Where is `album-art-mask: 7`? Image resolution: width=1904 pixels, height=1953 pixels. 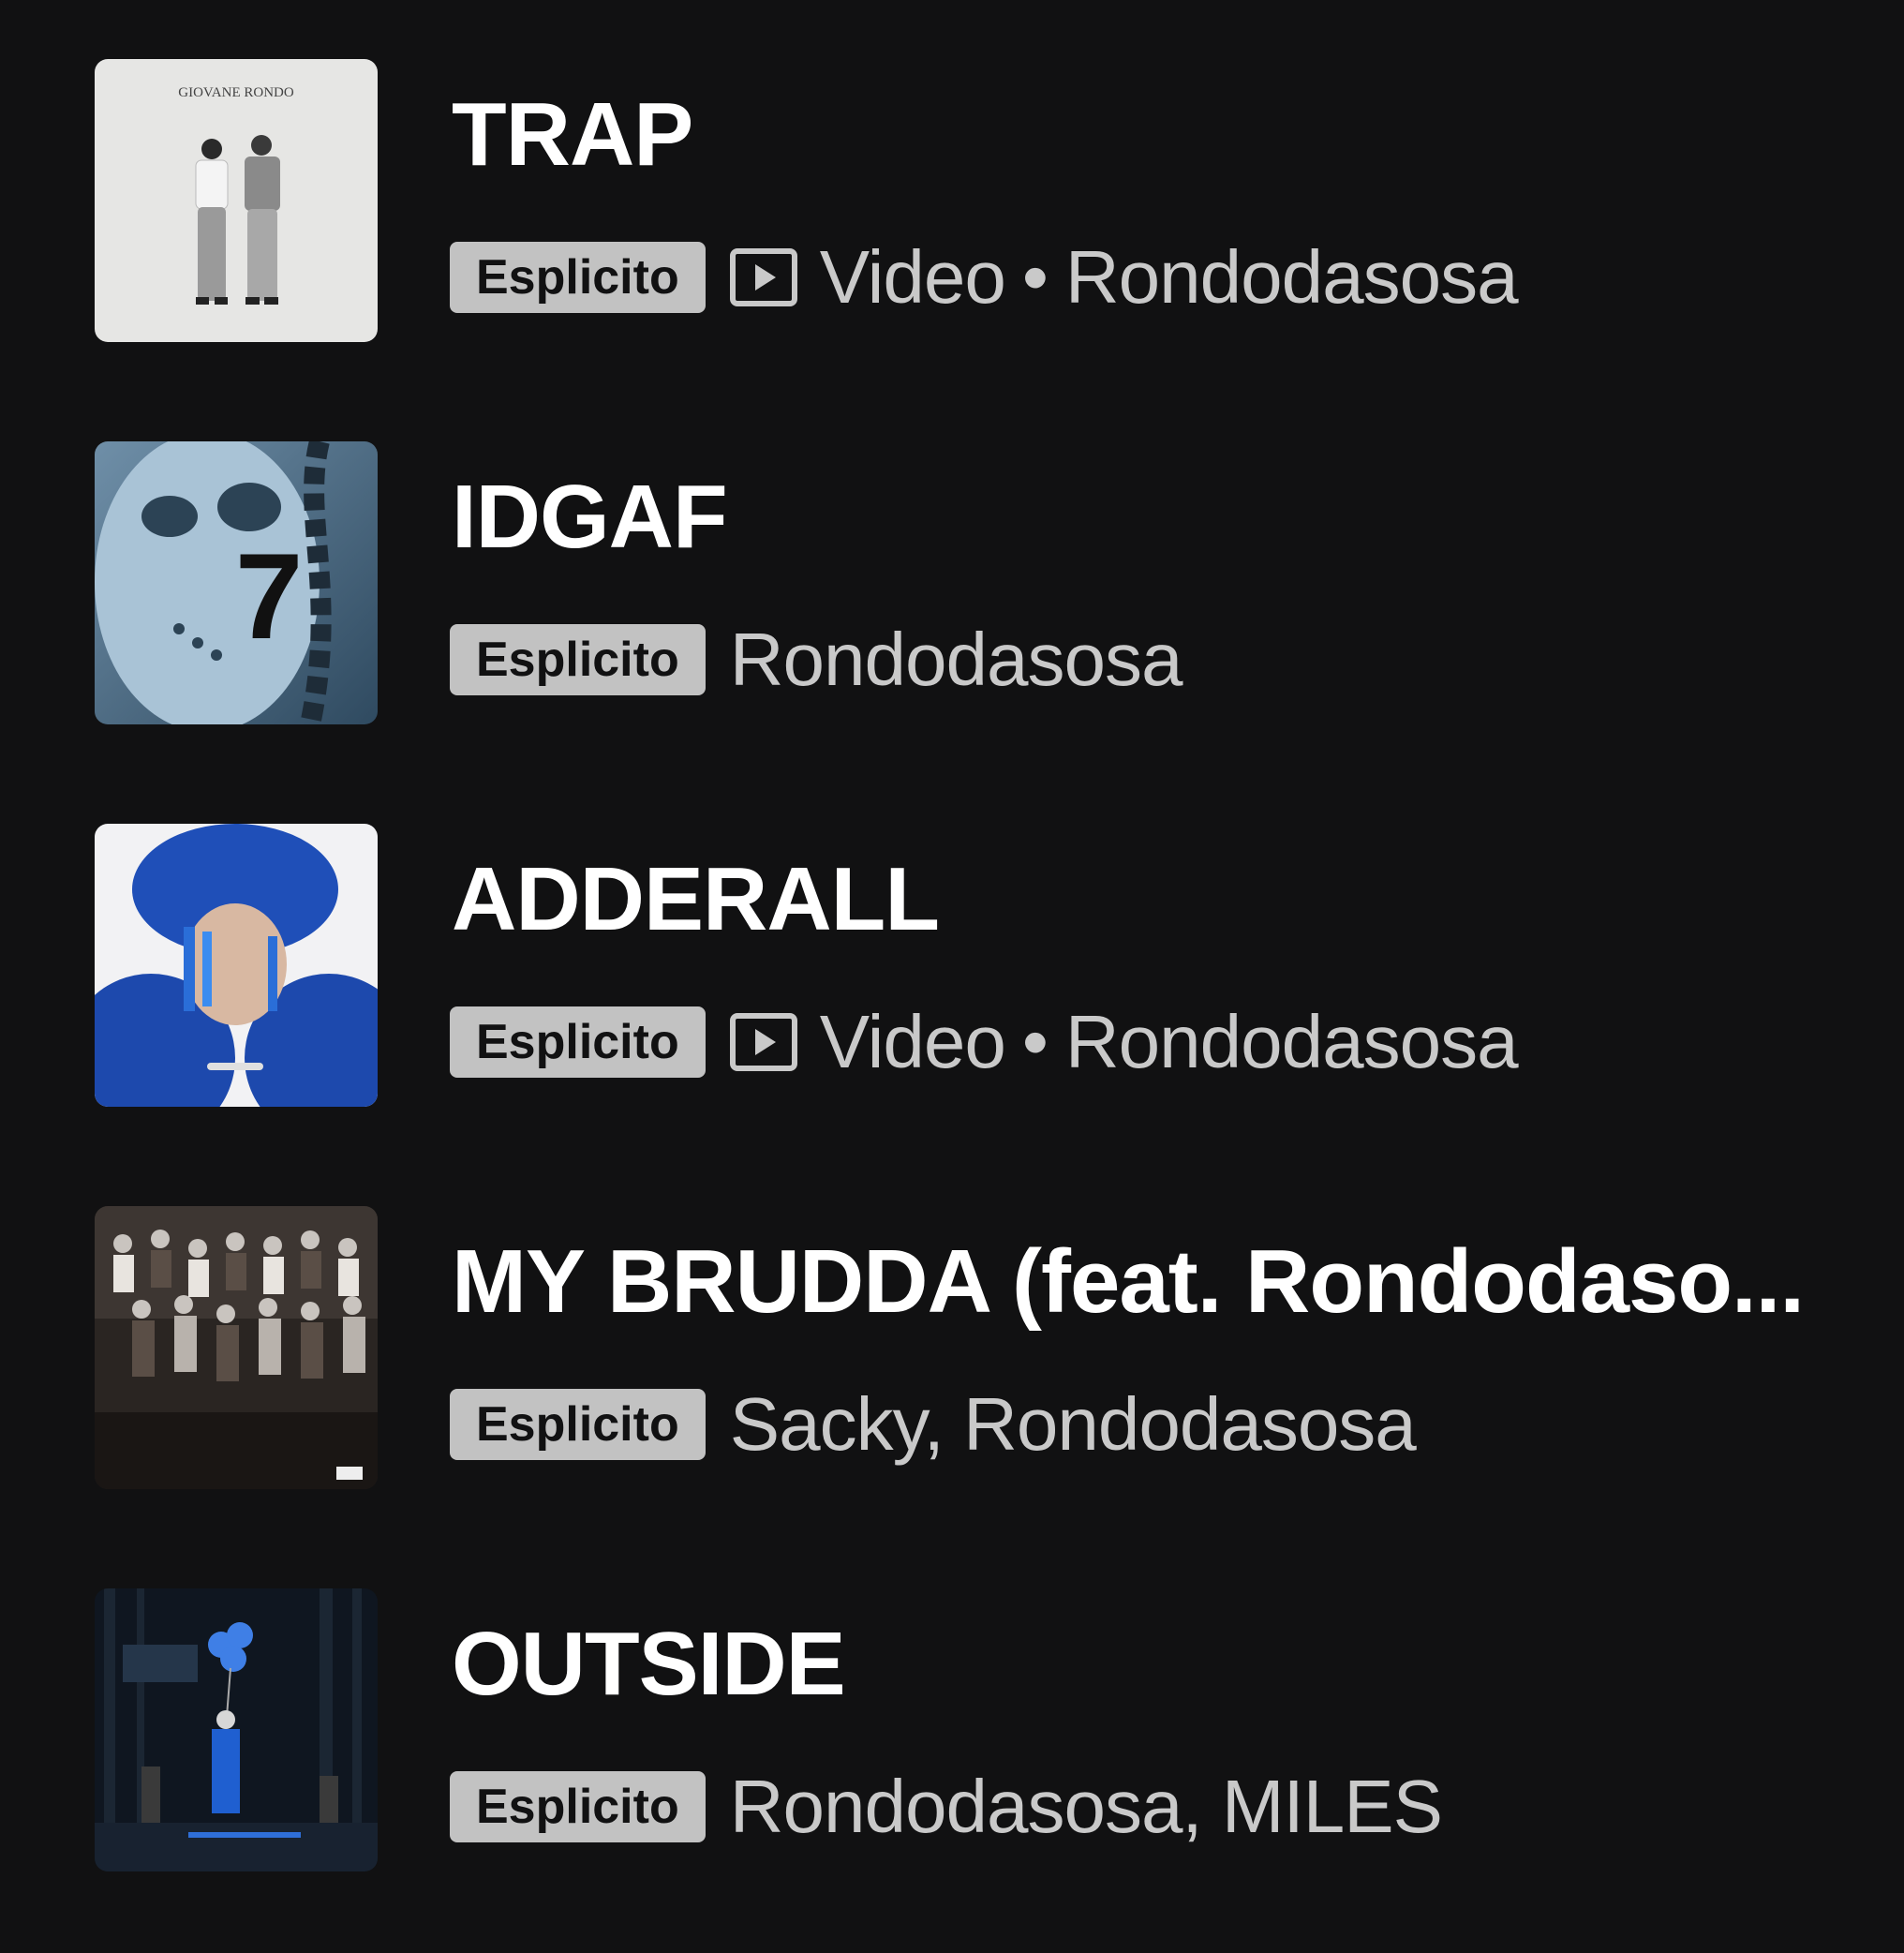
album-art-mask: 7 is located at coordinates (236, 582).